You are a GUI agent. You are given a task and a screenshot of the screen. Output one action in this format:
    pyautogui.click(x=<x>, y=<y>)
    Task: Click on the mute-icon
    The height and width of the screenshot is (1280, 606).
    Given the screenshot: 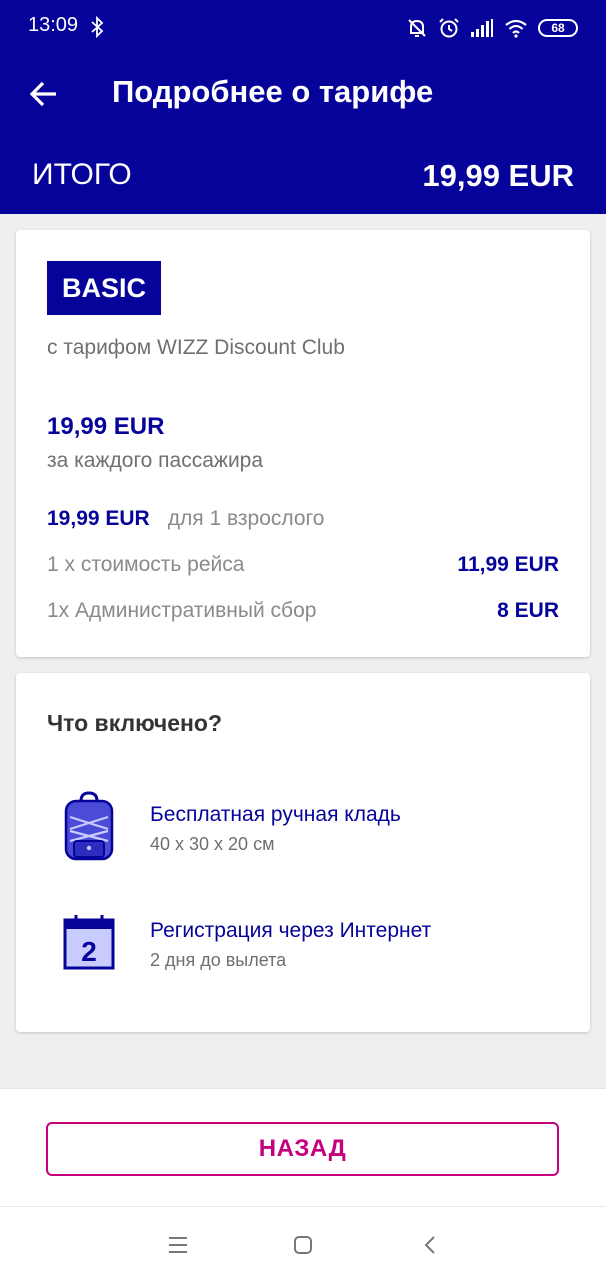 What is the action you would take?
    pyautogui.click(x=417, y=28)
    